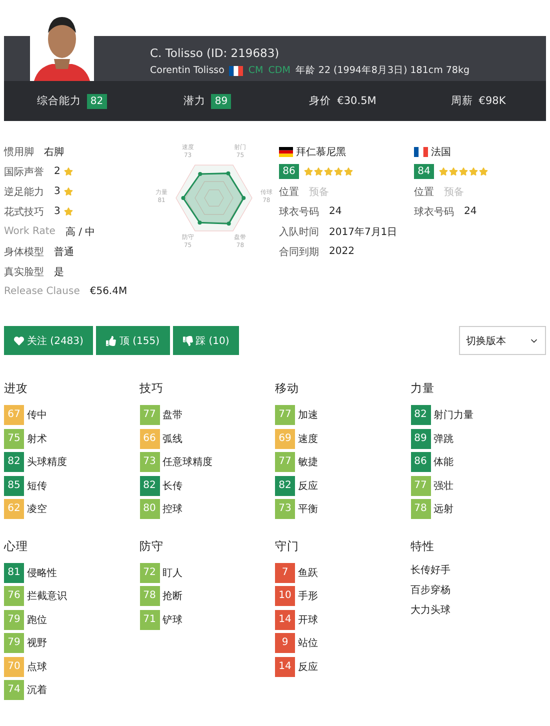 The width and height of the screenshot is (550, 726). I want to click on stat-badge: 71, so click(150, 620).